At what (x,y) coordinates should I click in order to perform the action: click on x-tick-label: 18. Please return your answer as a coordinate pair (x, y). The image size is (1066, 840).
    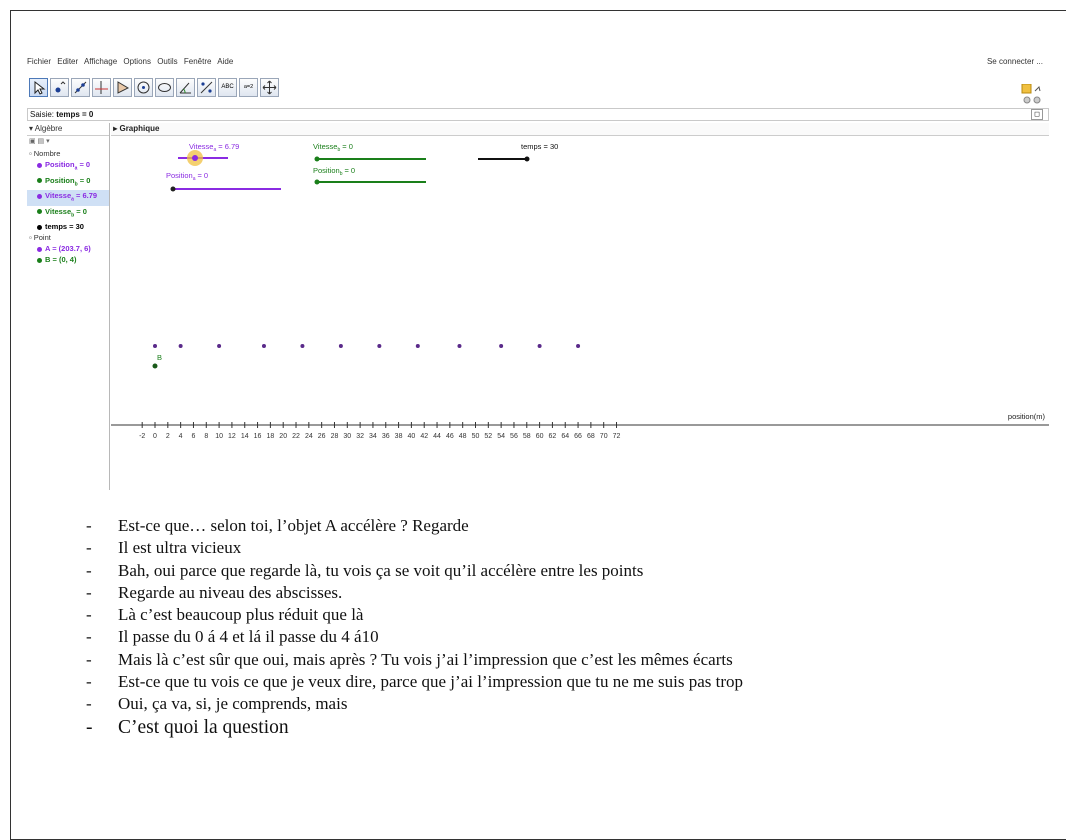
    Looking at the image, I should click on (270, 436).